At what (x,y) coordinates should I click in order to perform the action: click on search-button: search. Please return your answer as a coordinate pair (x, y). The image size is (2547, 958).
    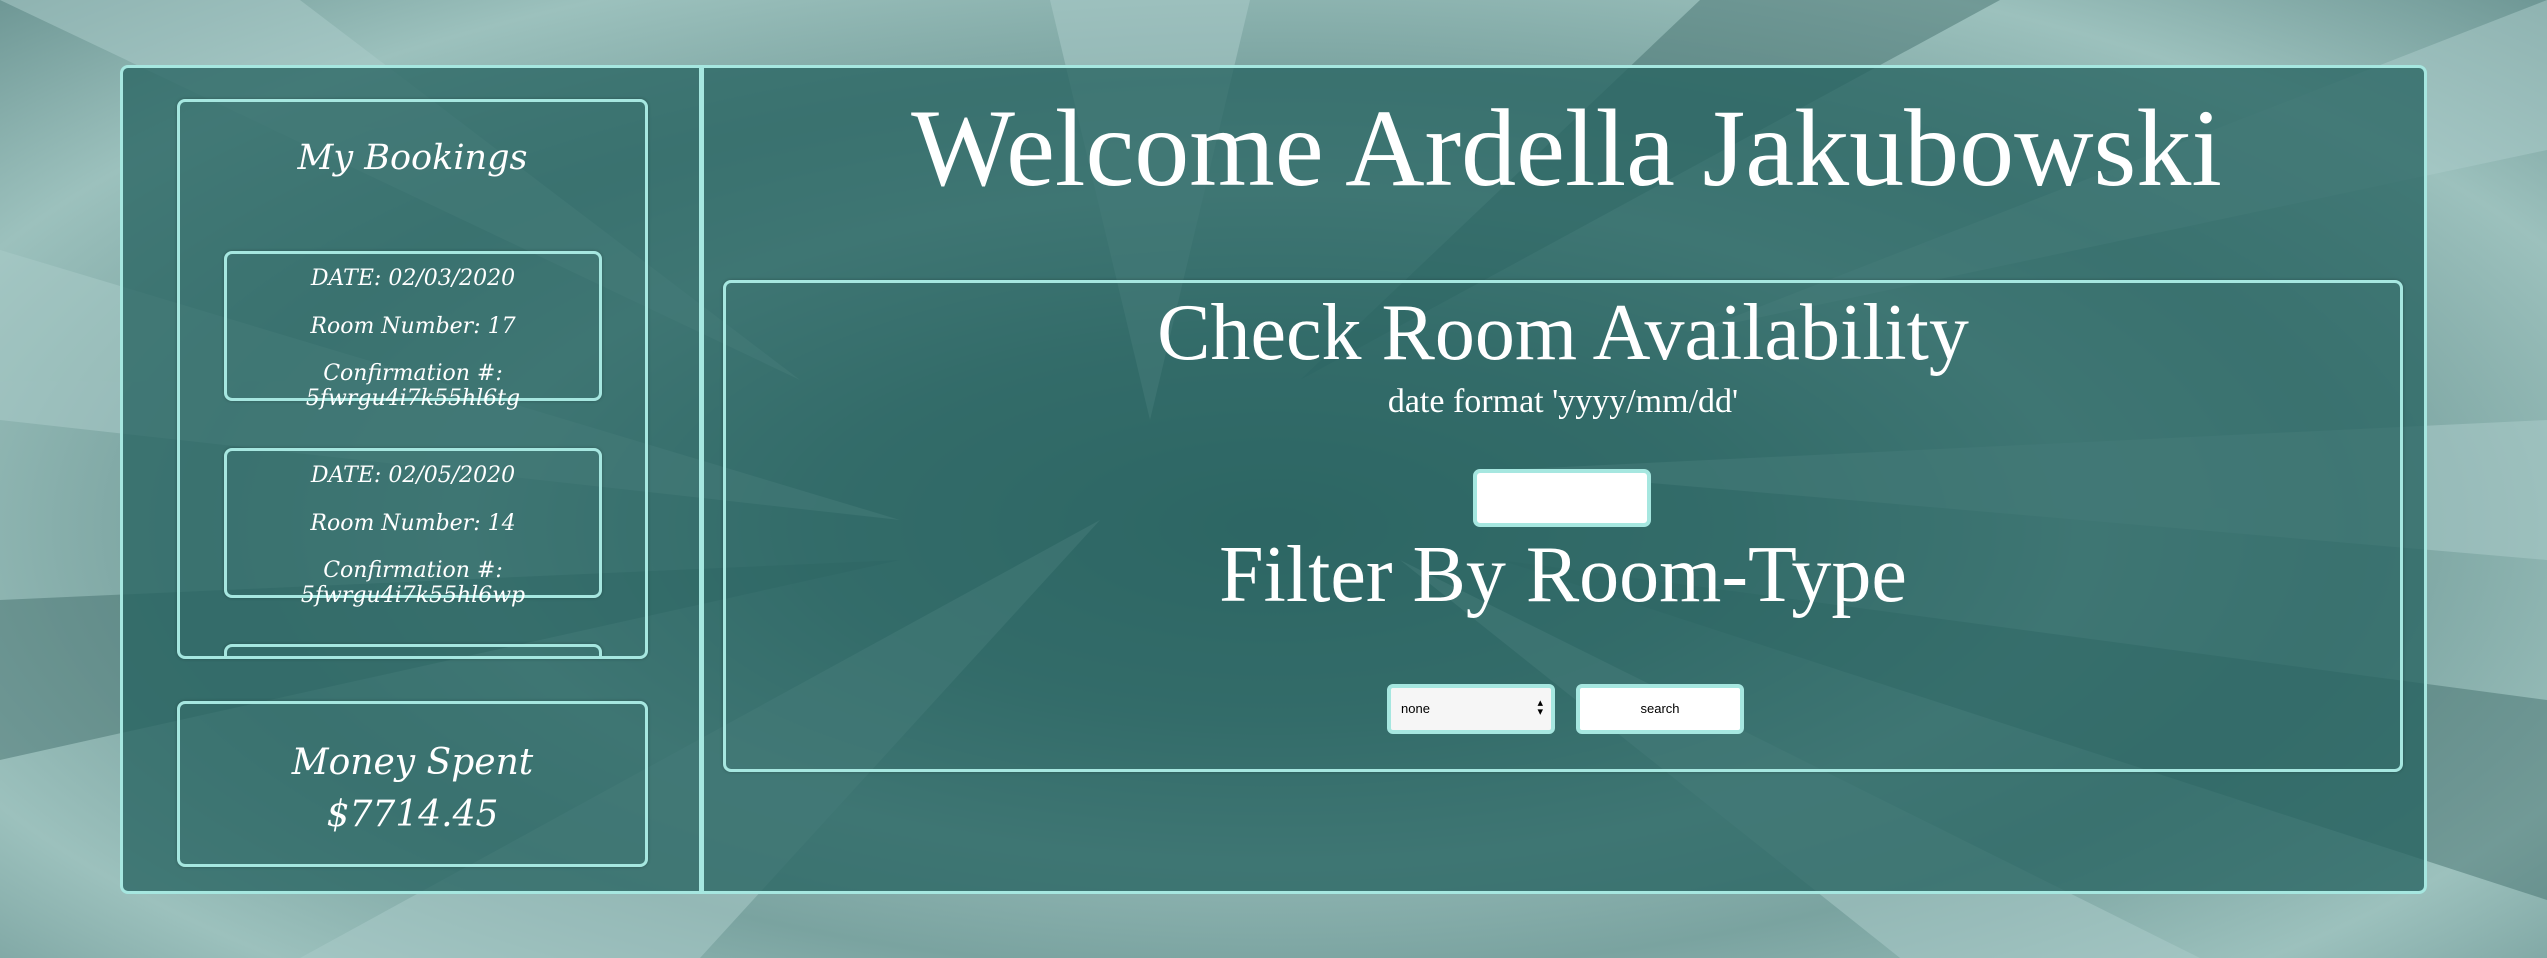
    Looking at the image, I should click on (1660, 709).